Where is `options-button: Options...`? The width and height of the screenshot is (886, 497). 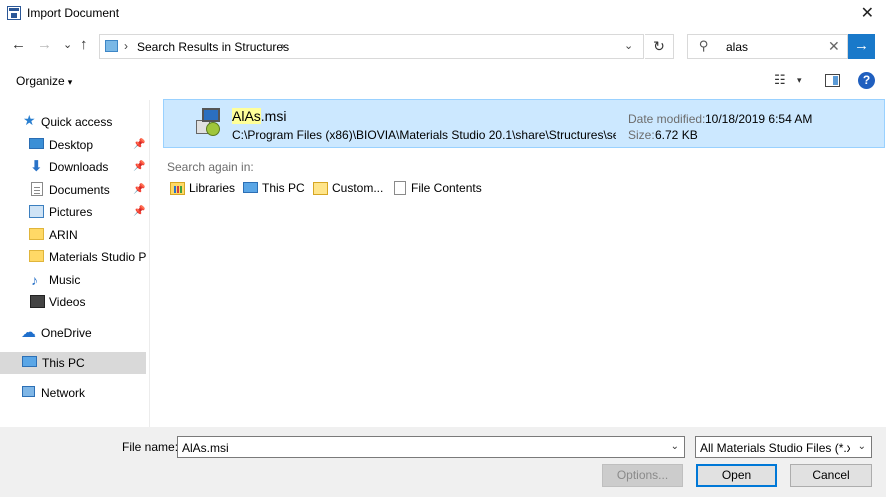 options-button: Options... is located at coordinates (642, 475).